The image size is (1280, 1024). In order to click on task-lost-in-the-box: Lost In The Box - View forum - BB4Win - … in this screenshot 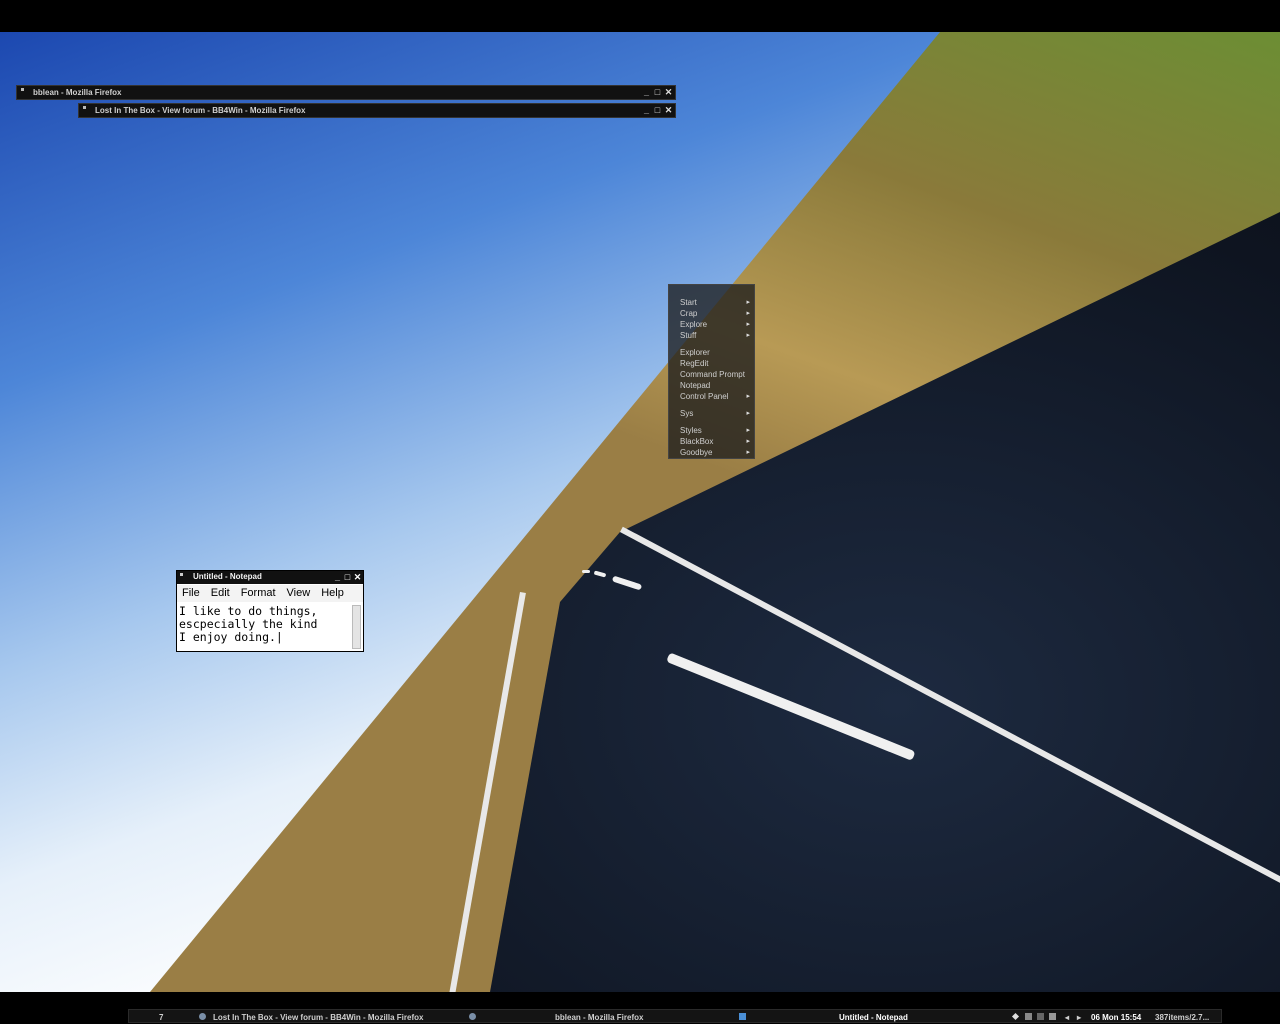, I will do `click(318, 1017)`.